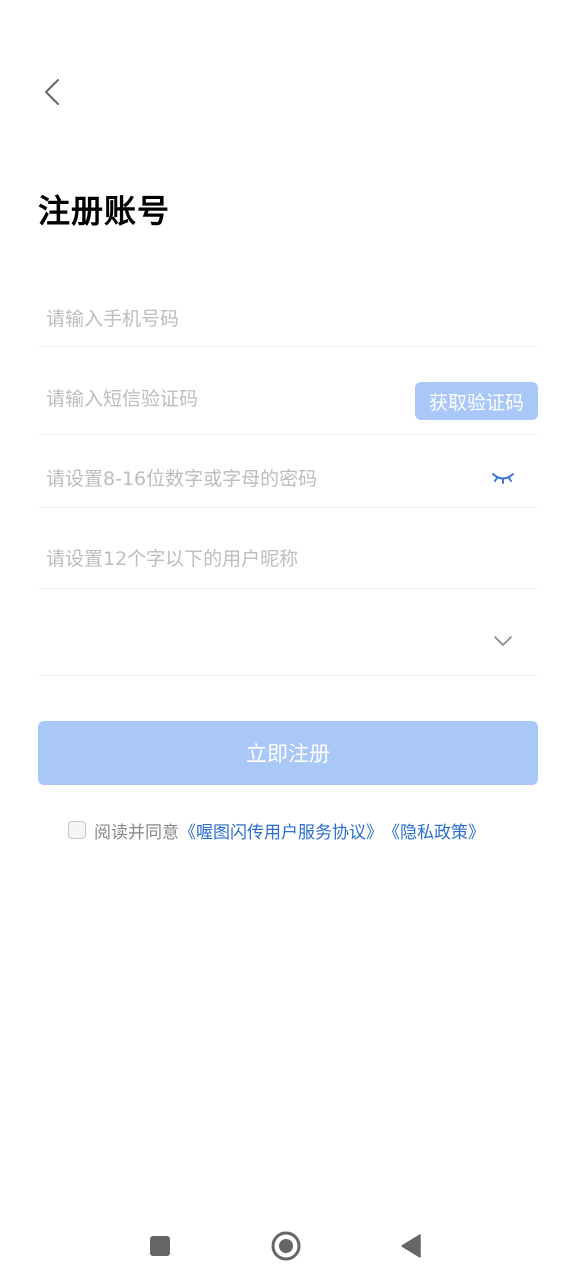 This screenshot has height=1280, width=576. I want to click on back-button, so click(52, 92).